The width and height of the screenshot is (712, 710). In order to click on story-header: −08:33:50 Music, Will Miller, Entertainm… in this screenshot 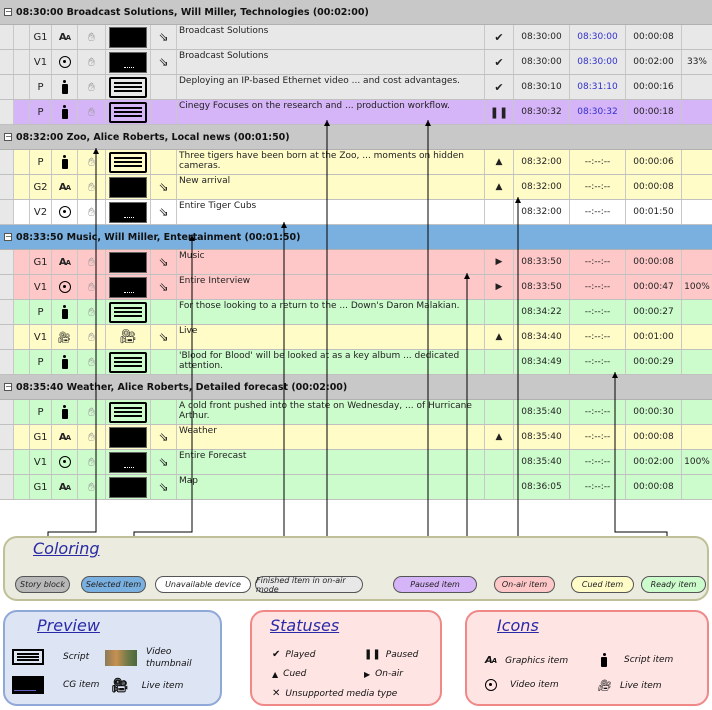, I will do `click(356, 237)`.